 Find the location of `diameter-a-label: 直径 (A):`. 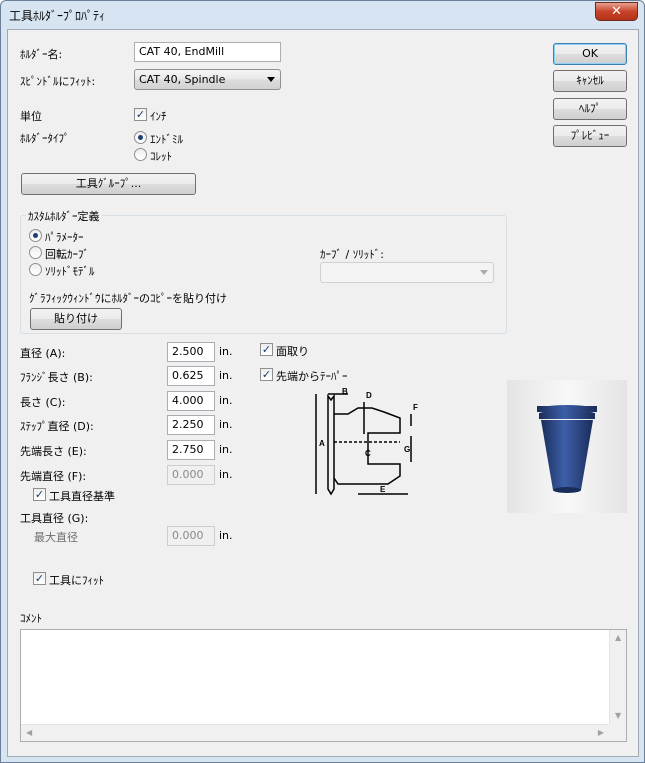

diameter-a-label: 直径 (A): is located at coordinates (43, 353).